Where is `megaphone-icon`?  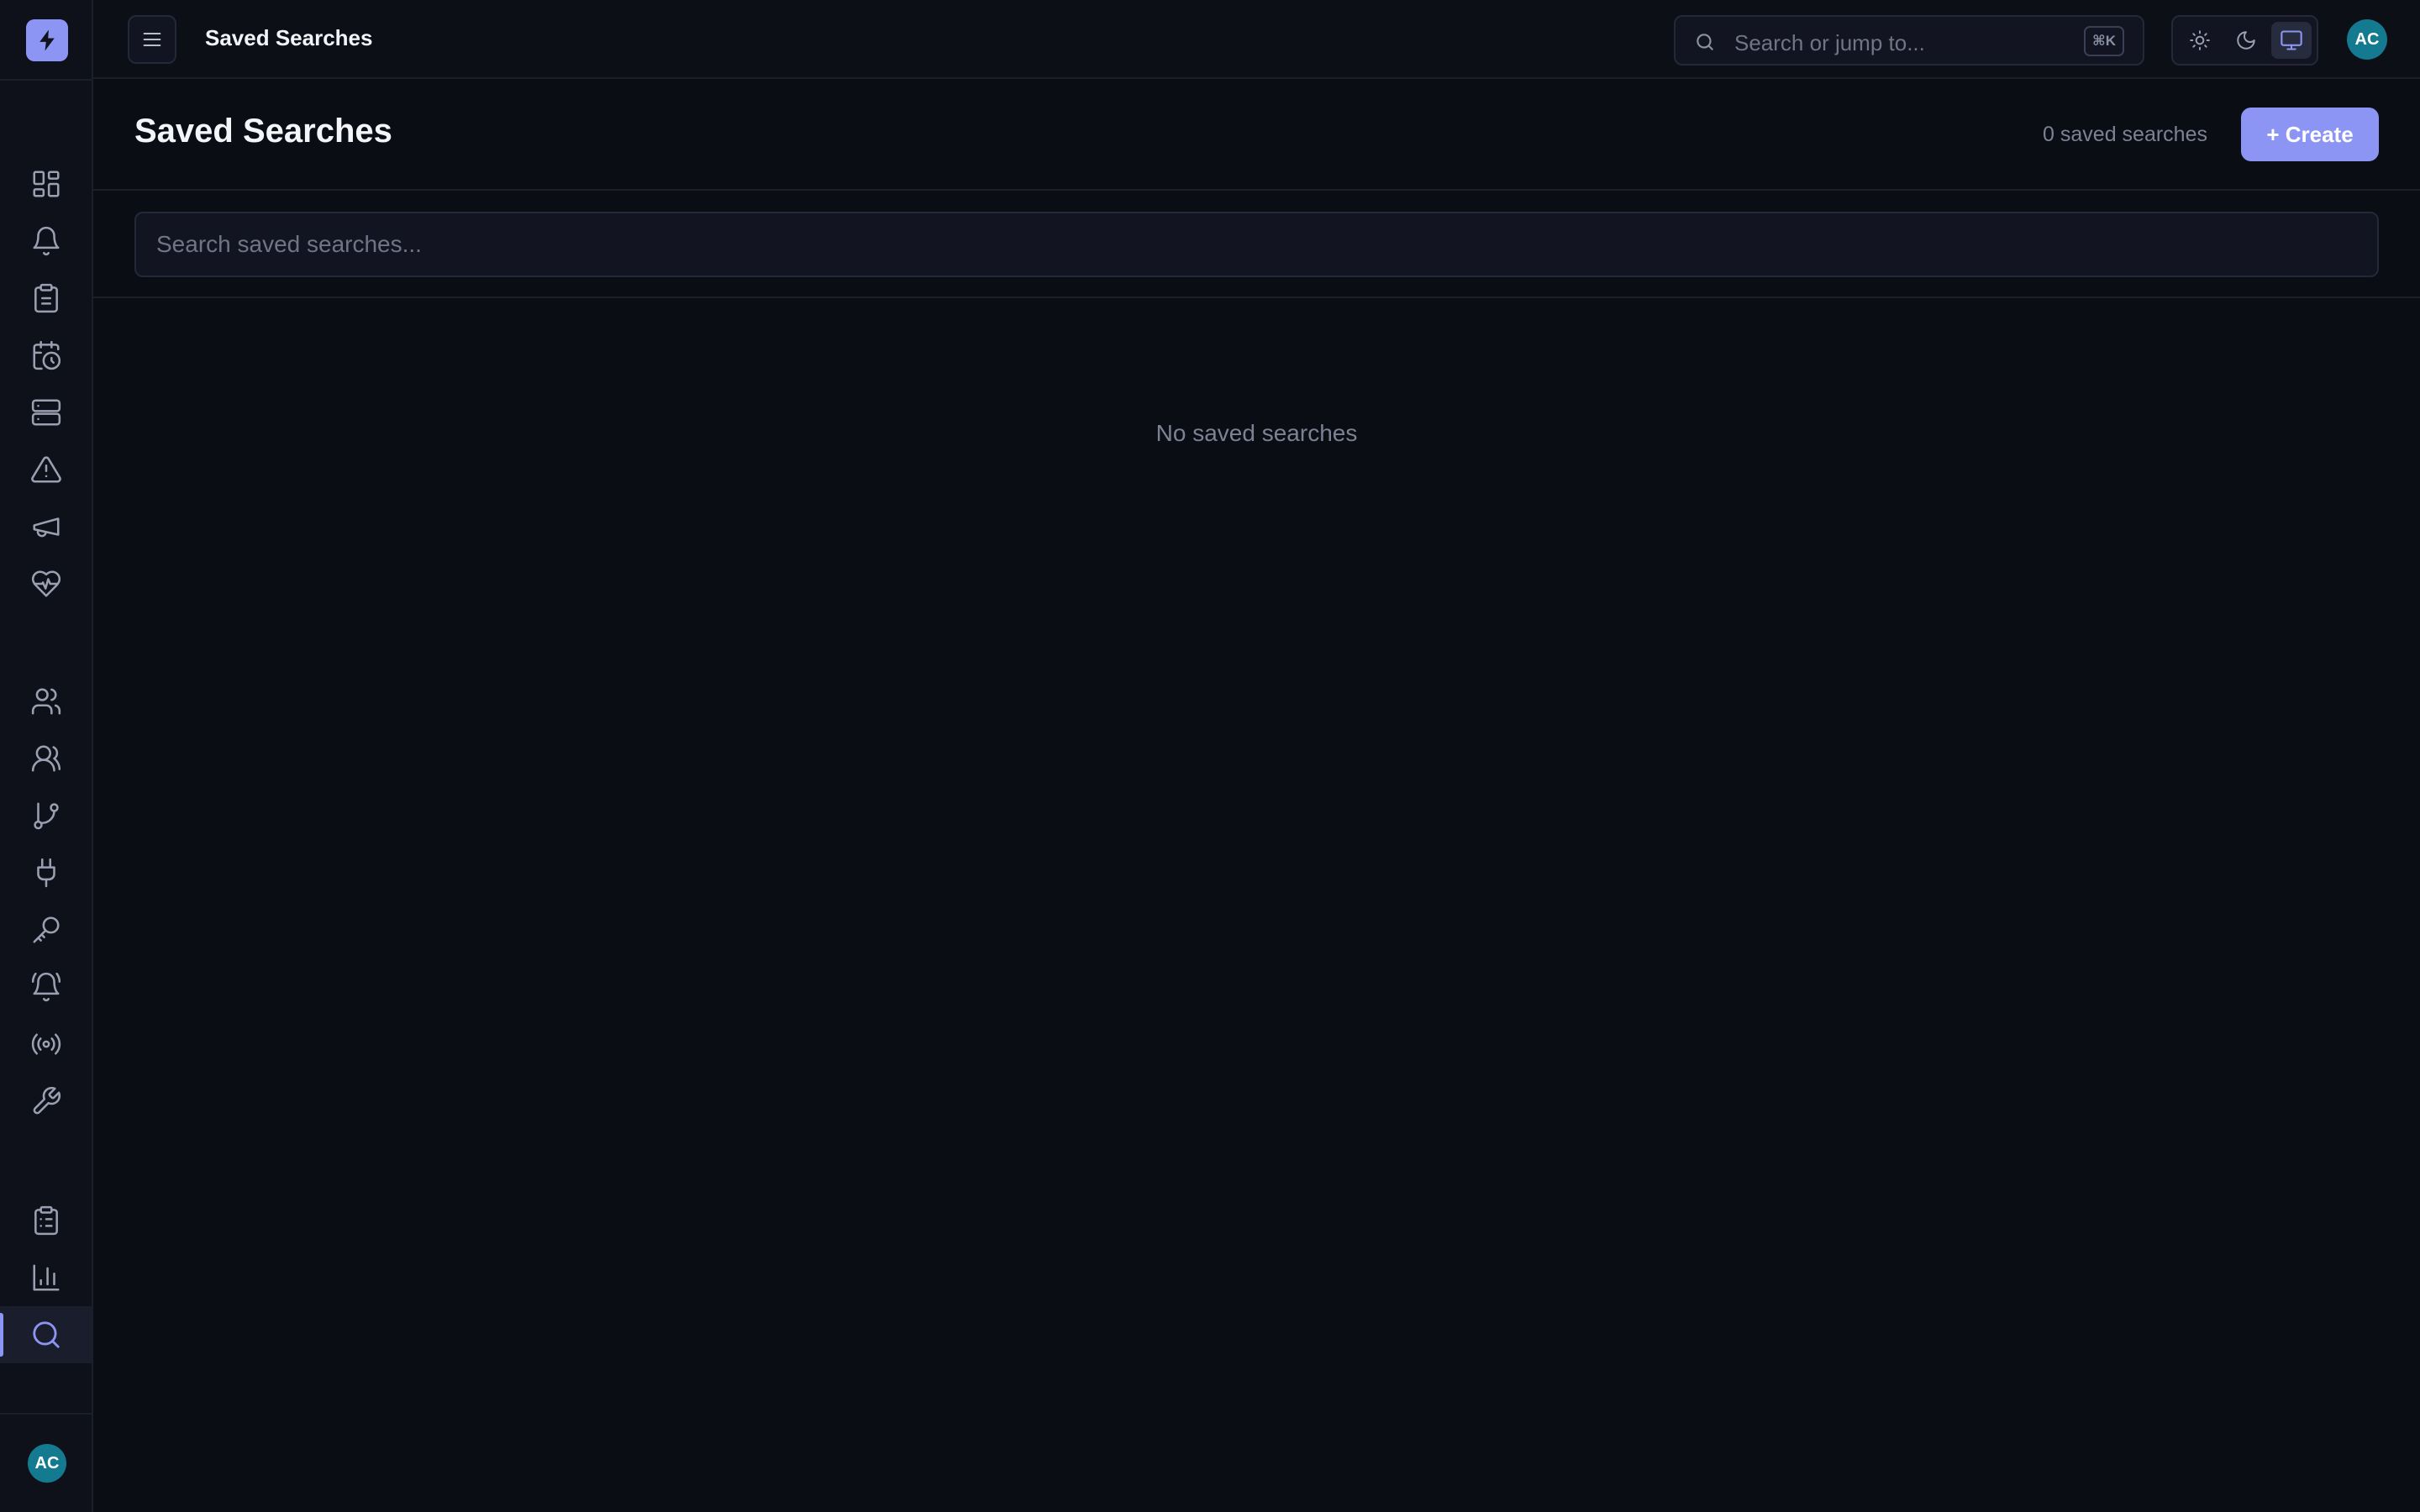 megaphone-icon is located at coordinates (46, 527).